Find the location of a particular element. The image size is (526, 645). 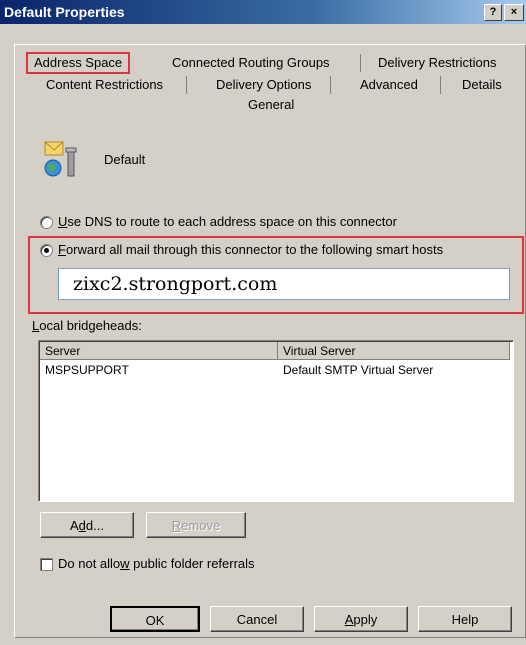

help-button: ? is located at coordinates (493, 12).